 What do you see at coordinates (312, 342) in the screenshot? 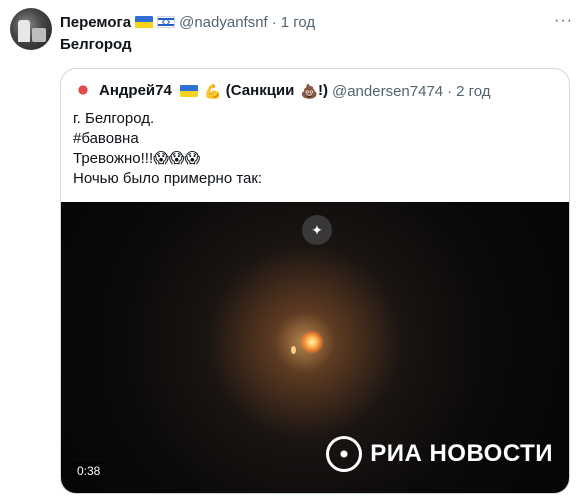
I see `video-light-flare` at bounding box center [312, 342].